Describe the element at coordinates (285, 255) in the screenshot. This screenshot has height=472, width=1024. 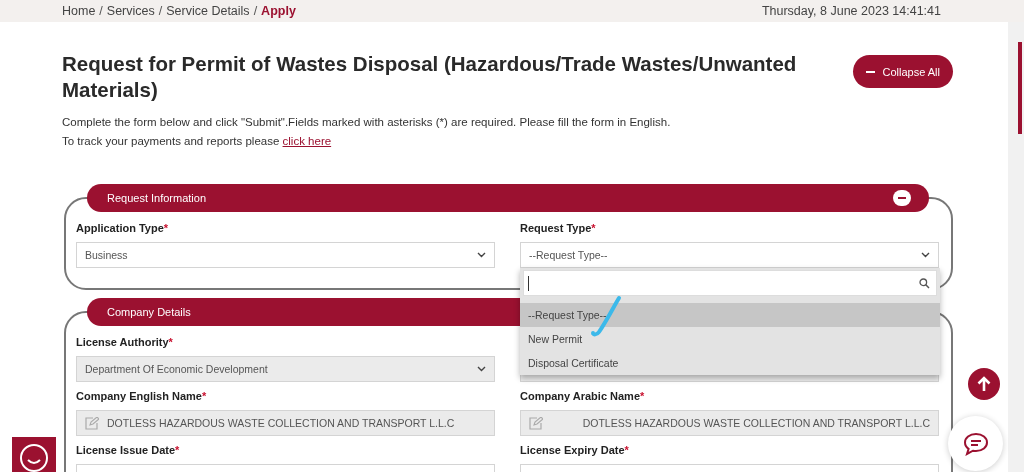
I see `select-field: Business` at that location.